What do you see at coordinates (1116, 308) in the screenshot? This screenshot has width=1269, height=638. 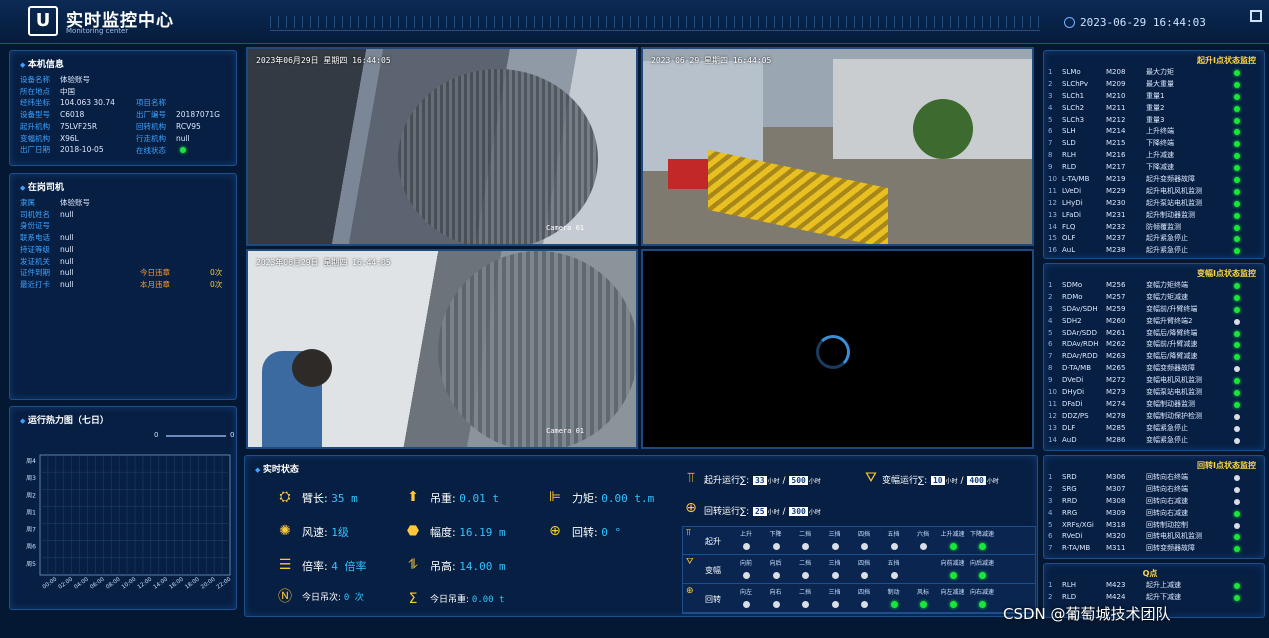 I see `monitor-address: M259` at bounding box center [1116, 308].